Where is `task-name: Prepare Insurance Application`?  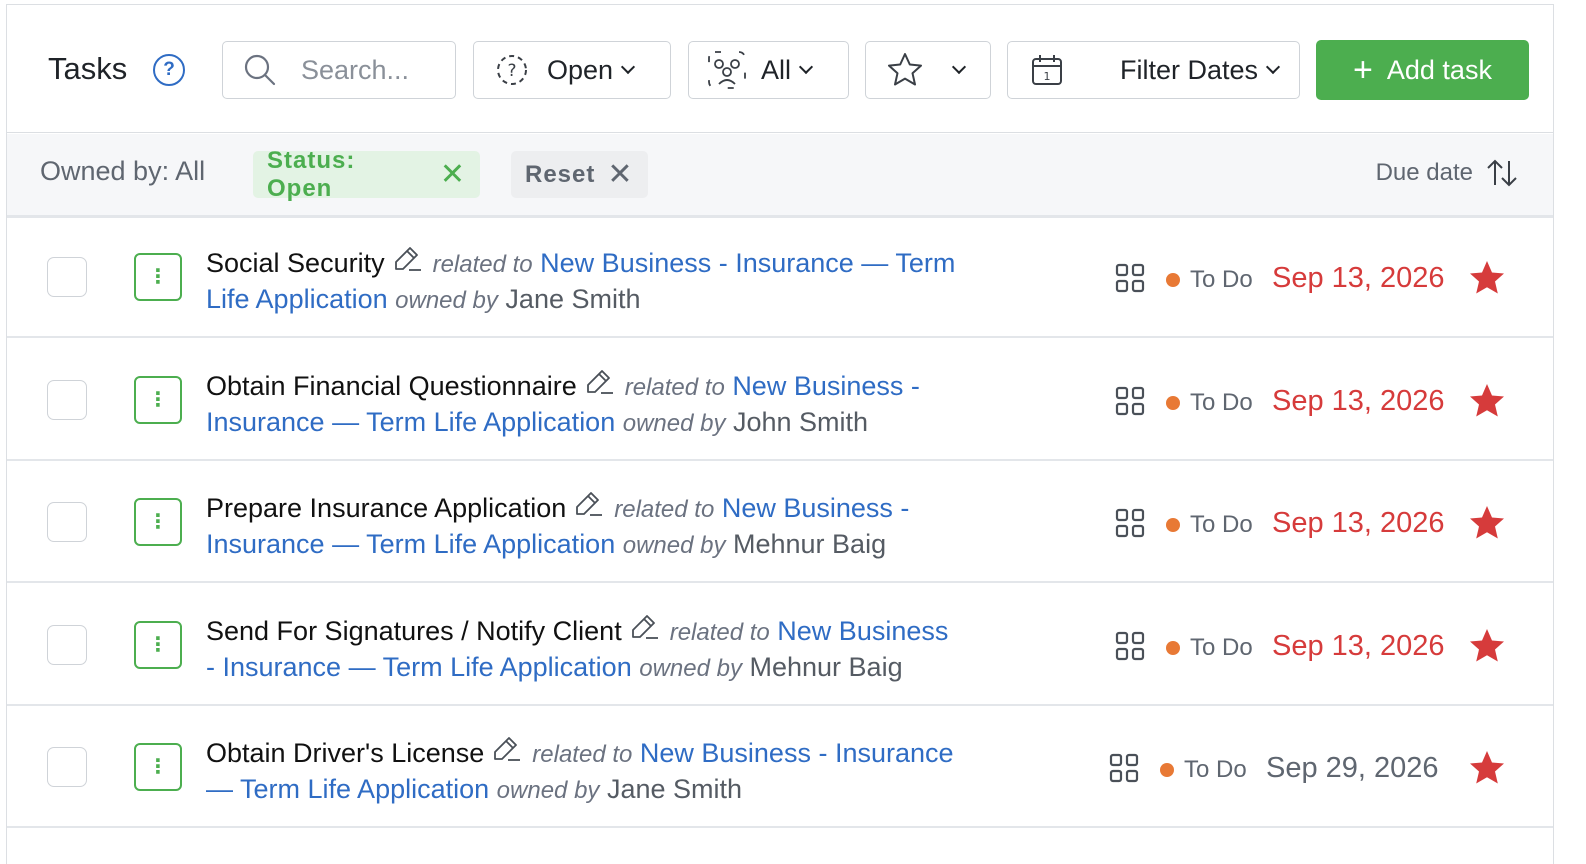 task-name: Prepare Insurance Application is located at coordinates (386, 508).